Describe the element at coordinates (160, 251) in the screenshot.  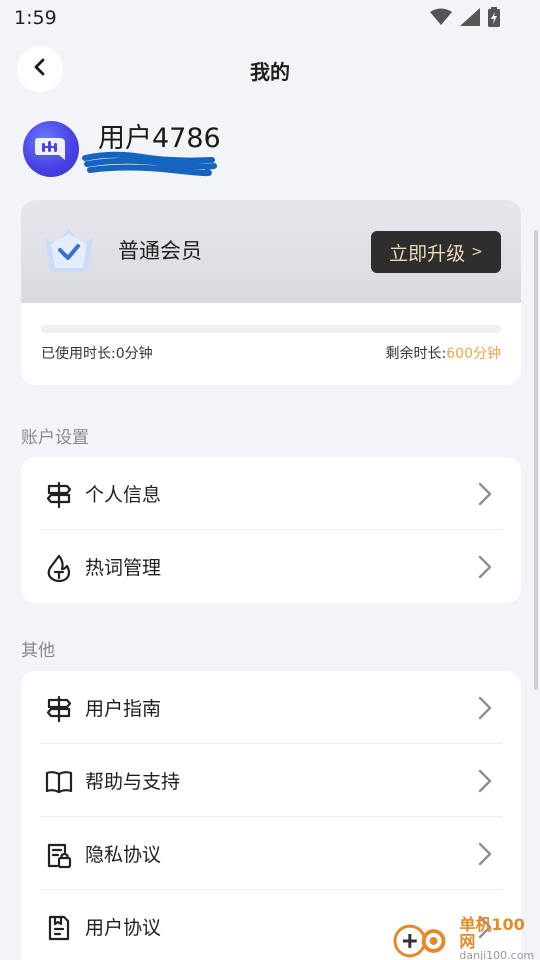
I see `membership-level: 普通会员` at that location.